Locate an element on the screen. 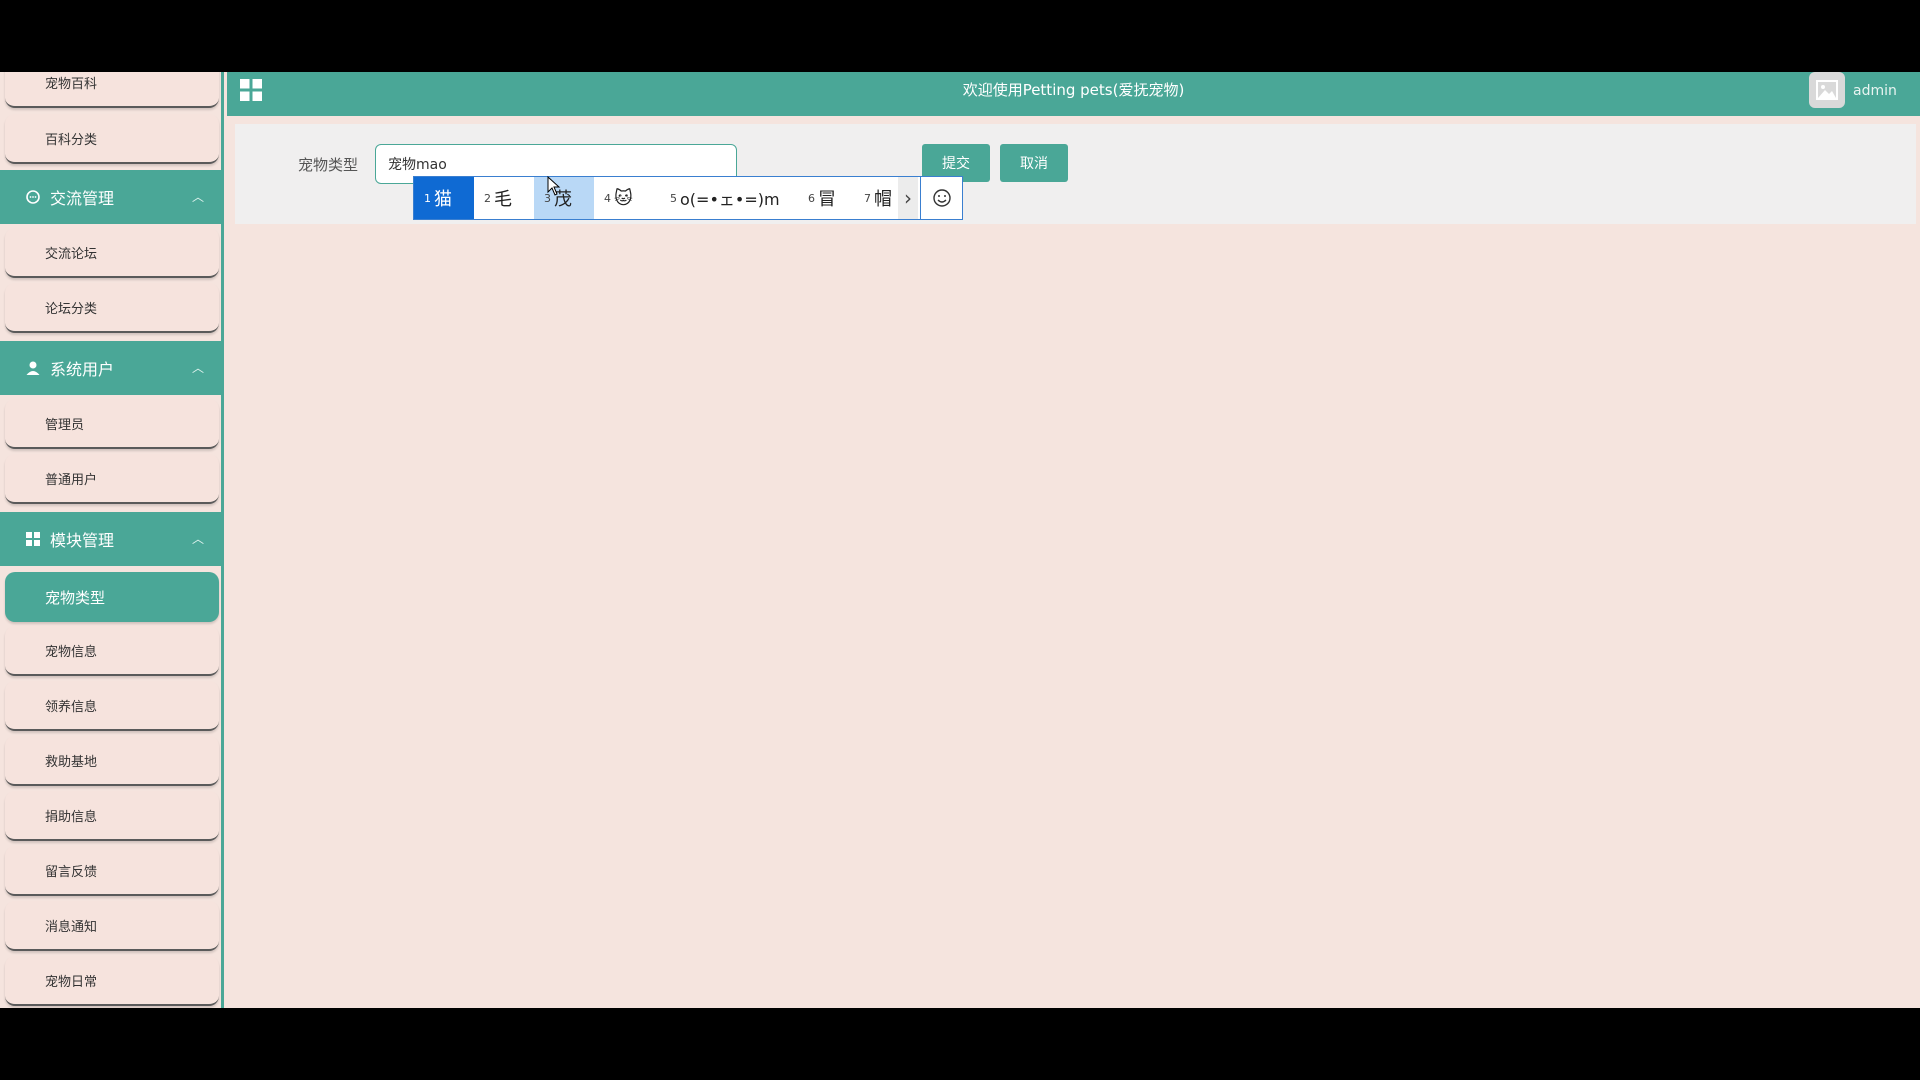  sidebar-item-label: 捐助信息 is located at coordinates (71, 817).